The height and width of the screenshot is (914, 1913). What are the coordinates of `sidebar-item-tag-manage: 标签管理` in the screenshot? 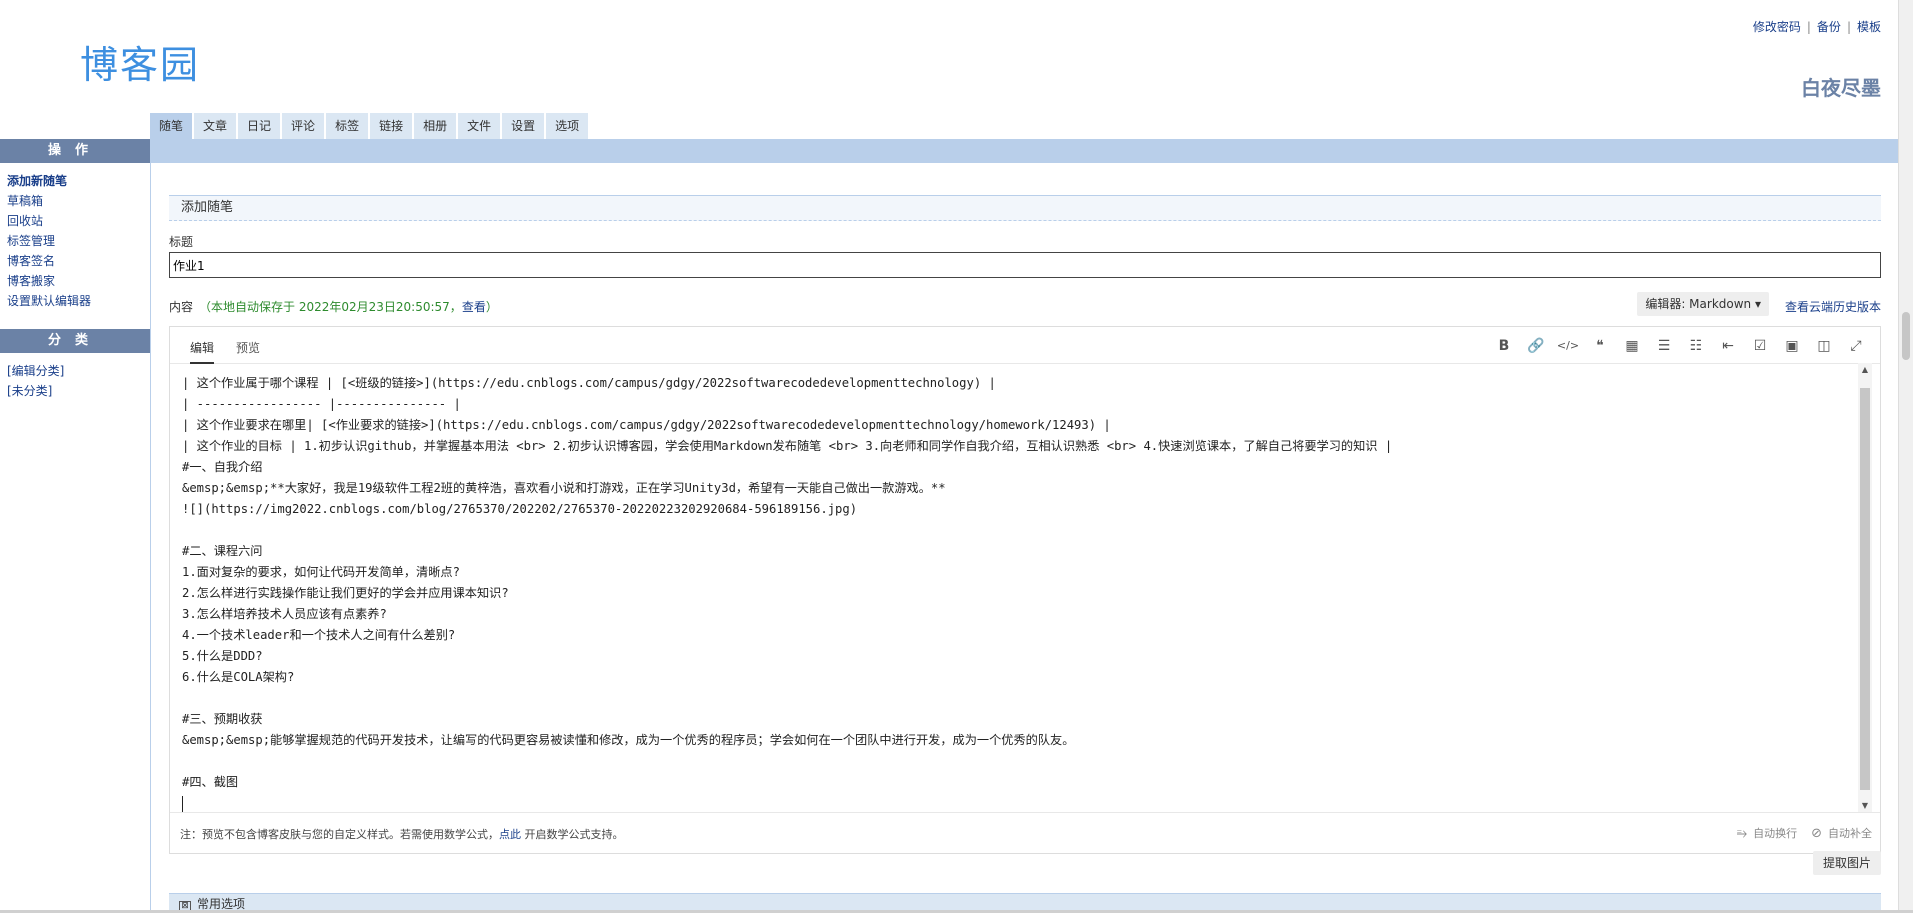 It's located at (75, 241).